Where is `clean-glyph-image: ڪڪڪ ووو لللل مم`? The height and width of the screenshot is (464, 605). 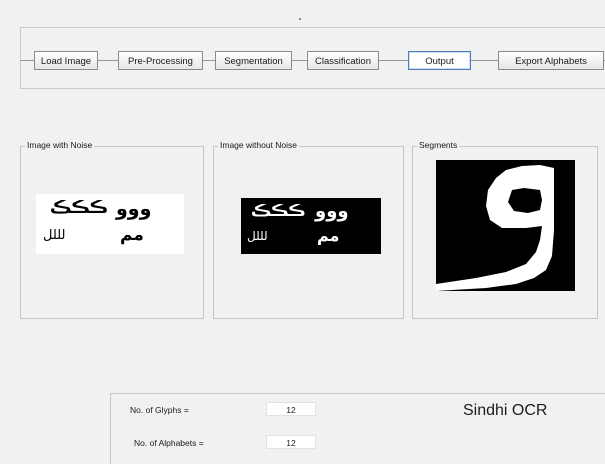 clean-glyph-image: ڪڪڪ ووو لللل مم is located at coordinates (311, 226).